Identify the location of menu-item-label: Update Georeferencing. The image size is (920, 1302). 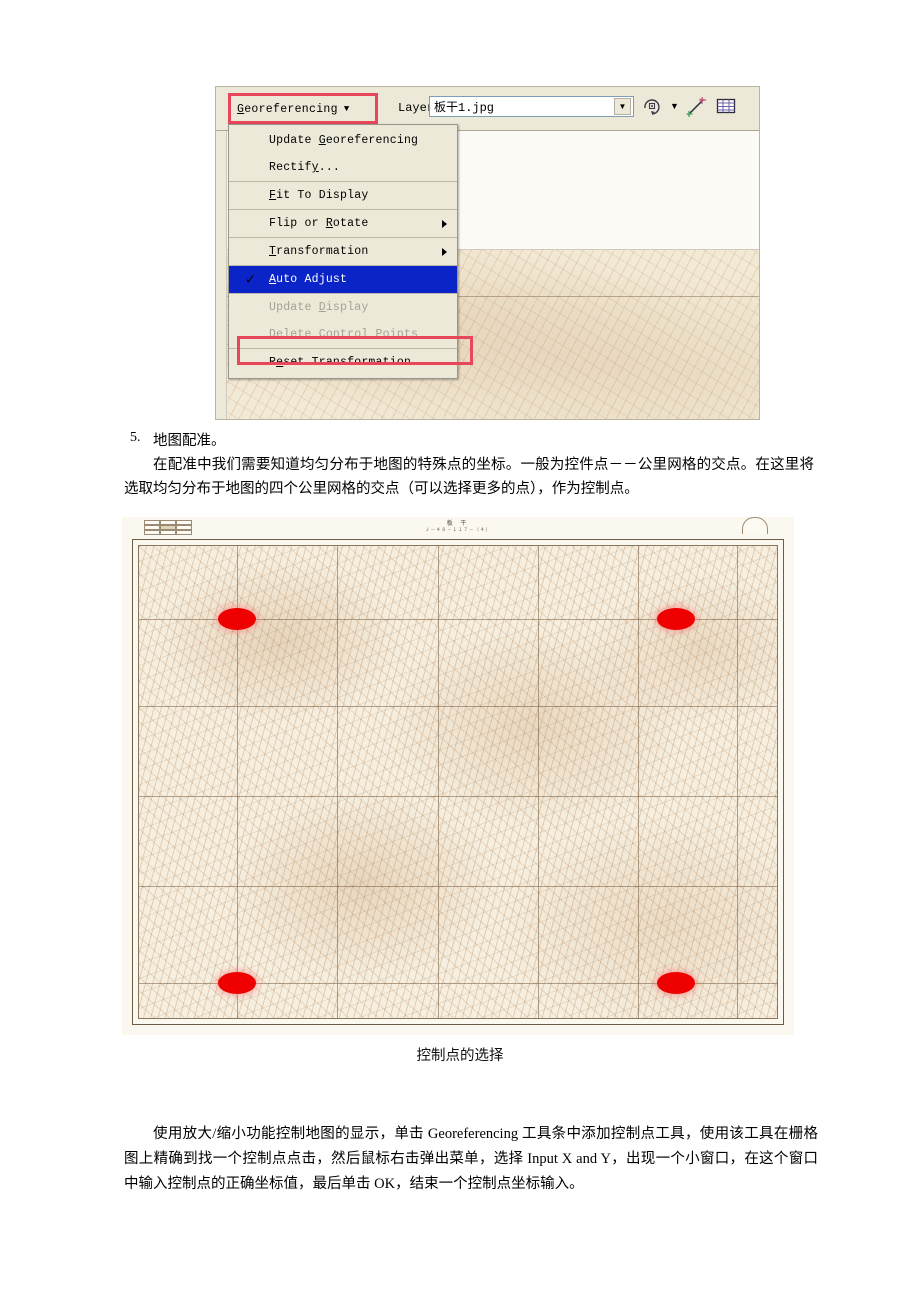
(344, 140).